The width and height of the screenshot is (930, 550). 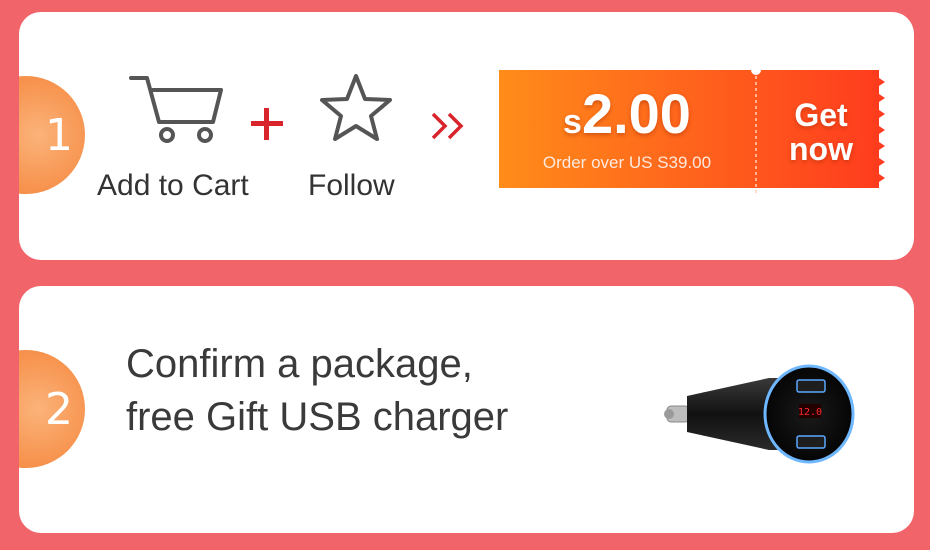 I want to click on gift-text-line-2: free Gift USB charger, so click(x=317, y=417).